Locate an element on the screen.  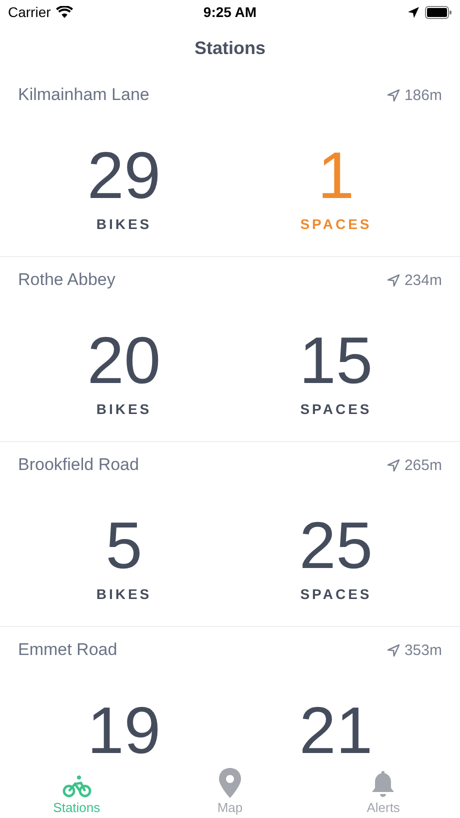
battery-icon is located at coordinates (438, 12).